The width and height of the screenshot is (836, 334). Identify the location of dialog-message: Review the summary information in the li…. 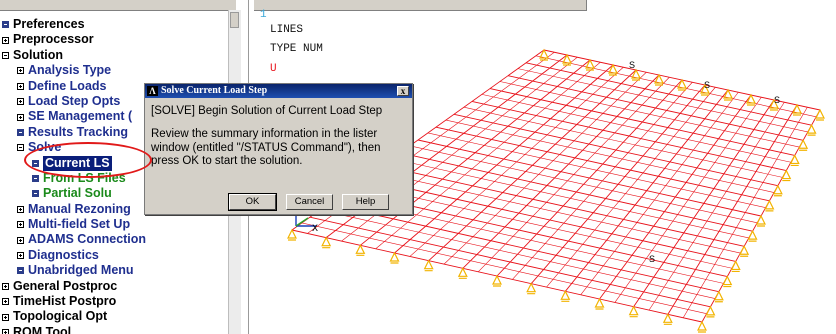
(266, 147).